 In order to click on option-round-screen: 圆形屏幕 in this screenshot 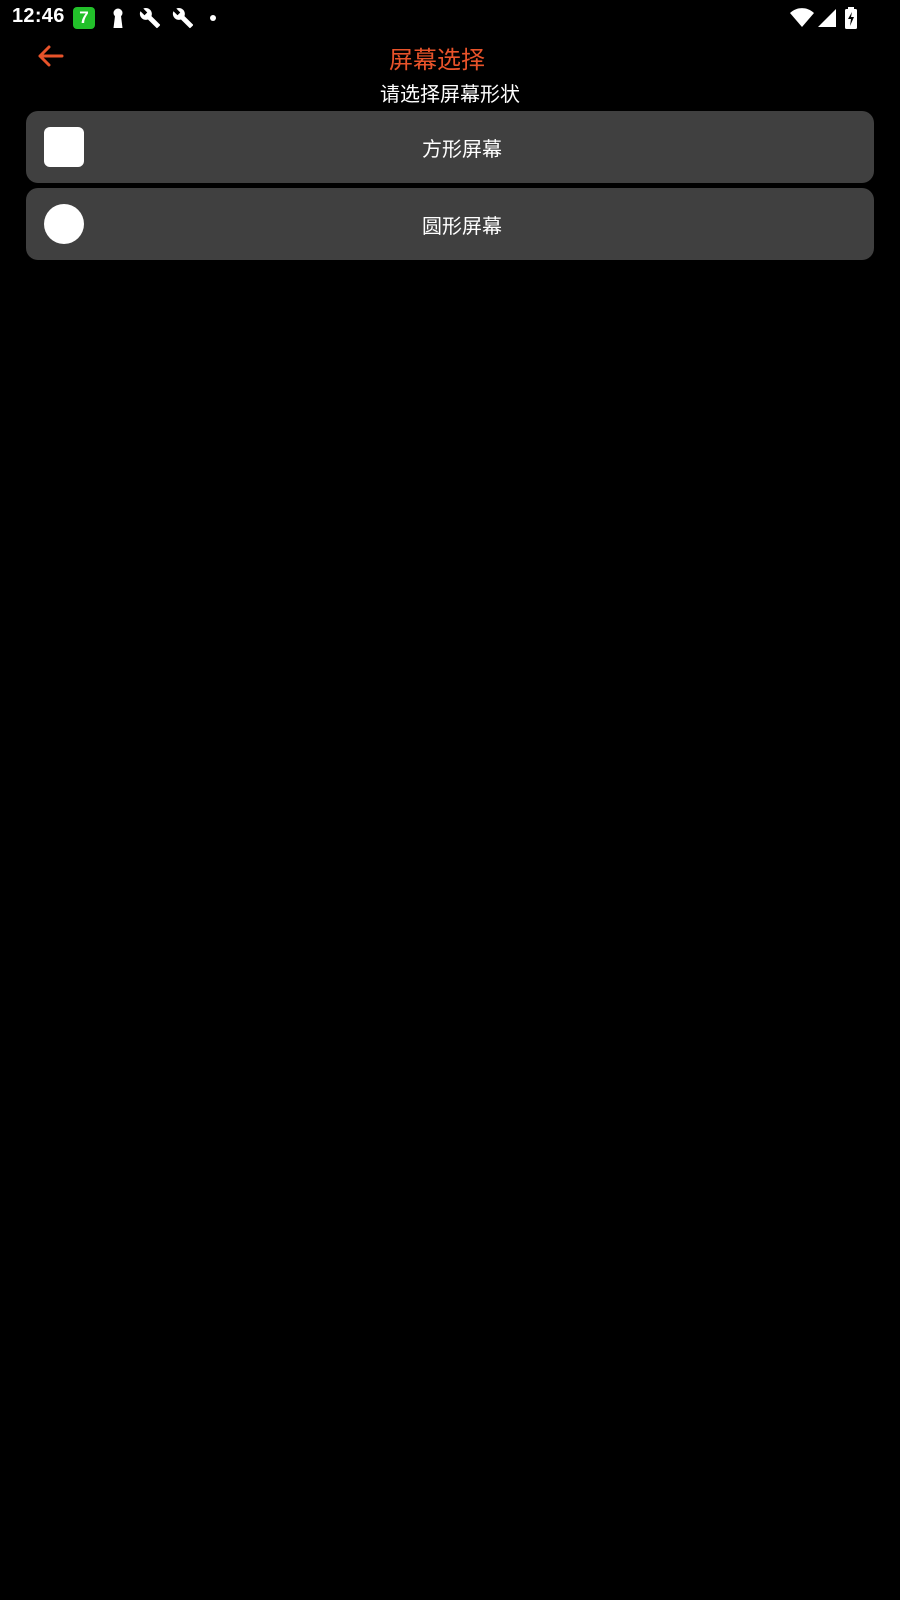, I will do `click(450, 224)`.